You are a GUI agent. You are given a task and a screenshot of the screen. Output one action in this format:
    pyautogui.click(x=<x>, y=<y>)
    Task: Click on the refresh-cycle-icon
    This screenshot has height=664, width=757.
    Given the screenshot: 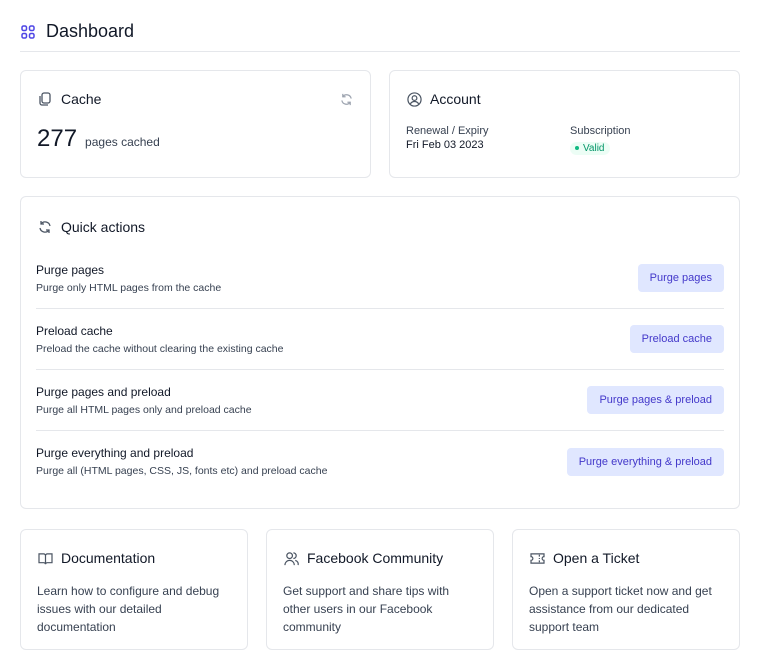 What is the action you would take?
    pyautogui.click(x=45, y=227)
    